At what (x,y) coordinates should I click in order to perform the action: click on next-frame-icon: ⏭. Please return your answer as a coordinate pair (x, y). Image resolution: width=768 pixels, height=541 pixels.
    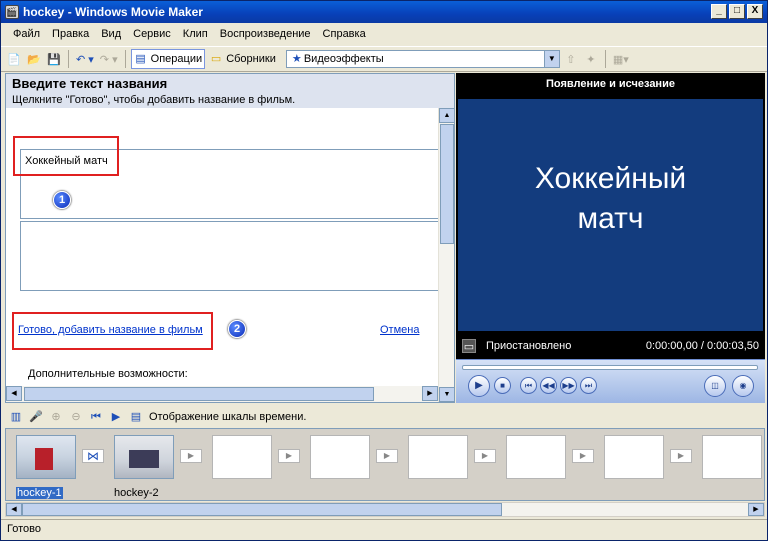
    Looking at the image, I should click on (588, 385).